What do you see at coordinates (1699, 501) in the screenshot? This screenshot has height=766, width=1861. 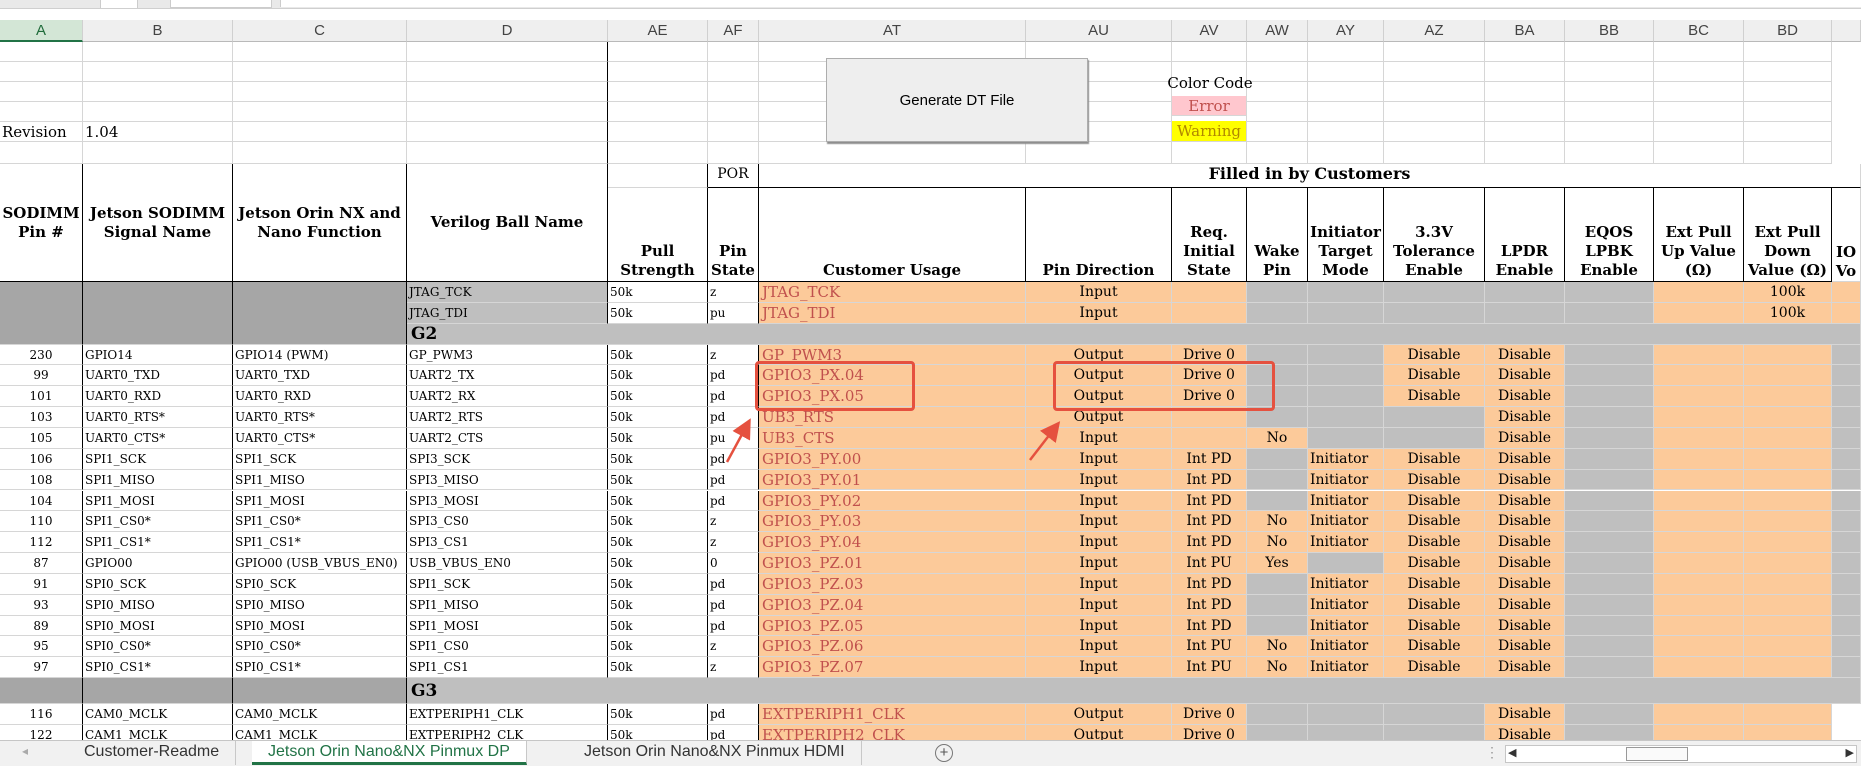 I see `table-row-8-cell-bc` at bounding box center [1699, 501].